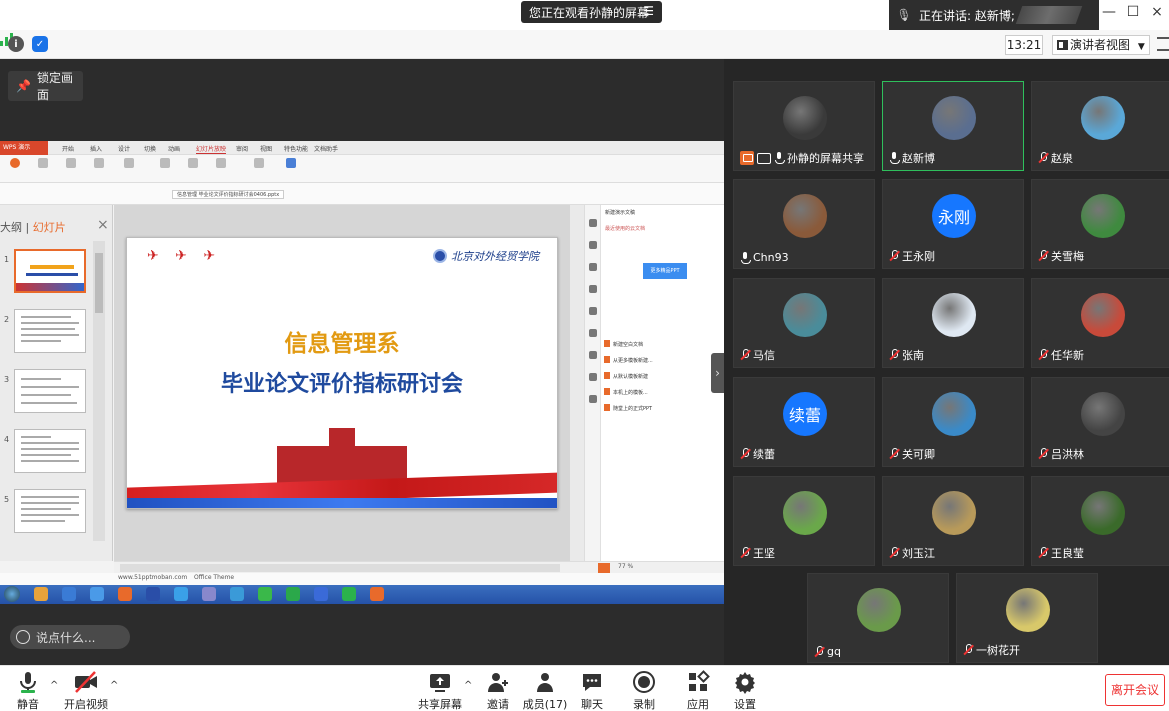 This screenshot has height=711, width=1169. Describe the element at coordinates (45, 86) in the screenshot. I see `lock-screen-button: 📌 锁定画面` at that location.